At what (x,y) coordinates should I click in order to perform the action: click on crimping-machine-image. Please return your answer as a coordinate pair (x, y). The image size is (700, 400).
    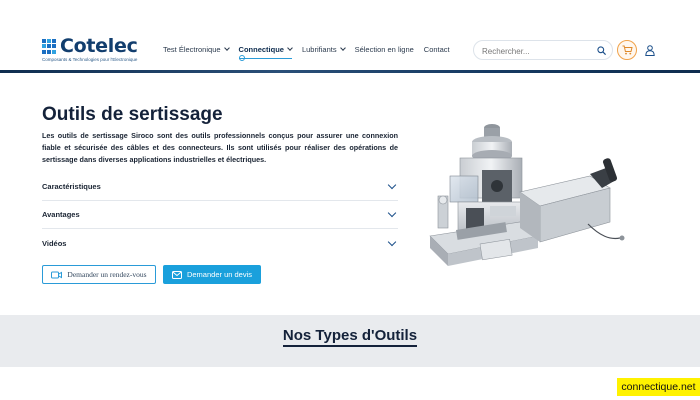
    Looking at the image, I should click on (527, 195).